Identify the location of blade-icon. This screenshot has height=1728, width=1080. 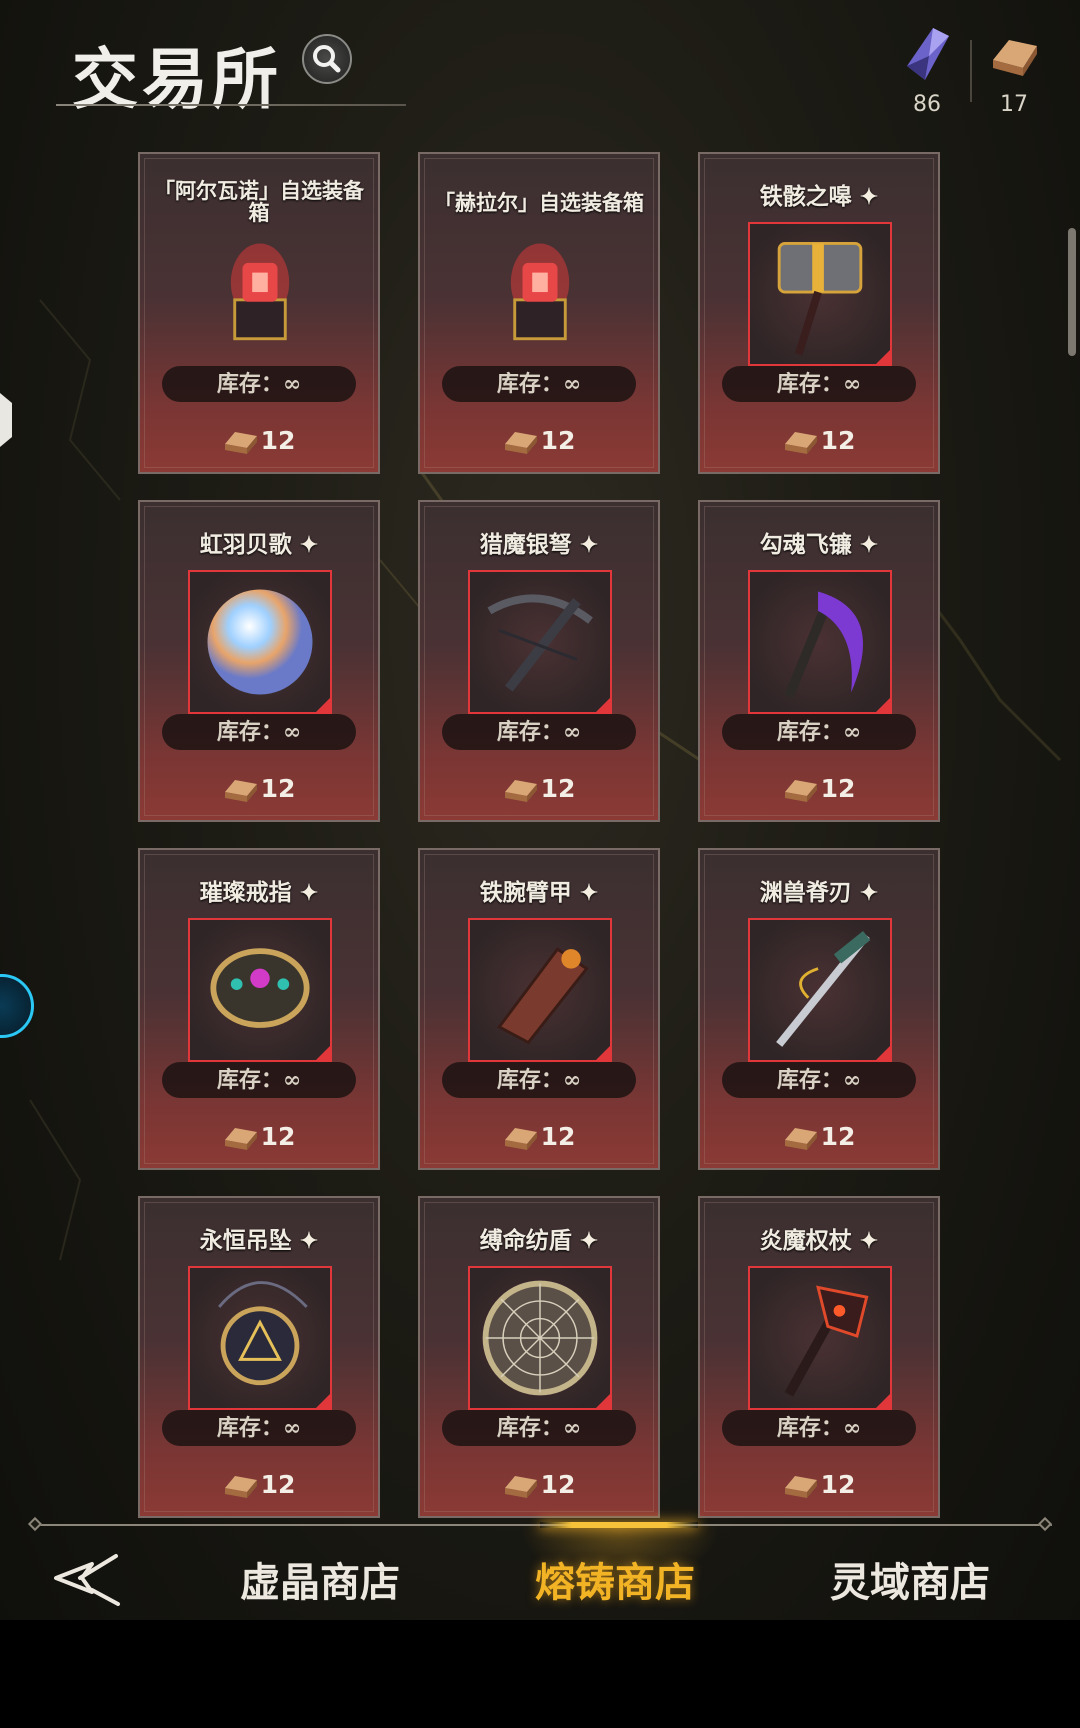
(823, 989).